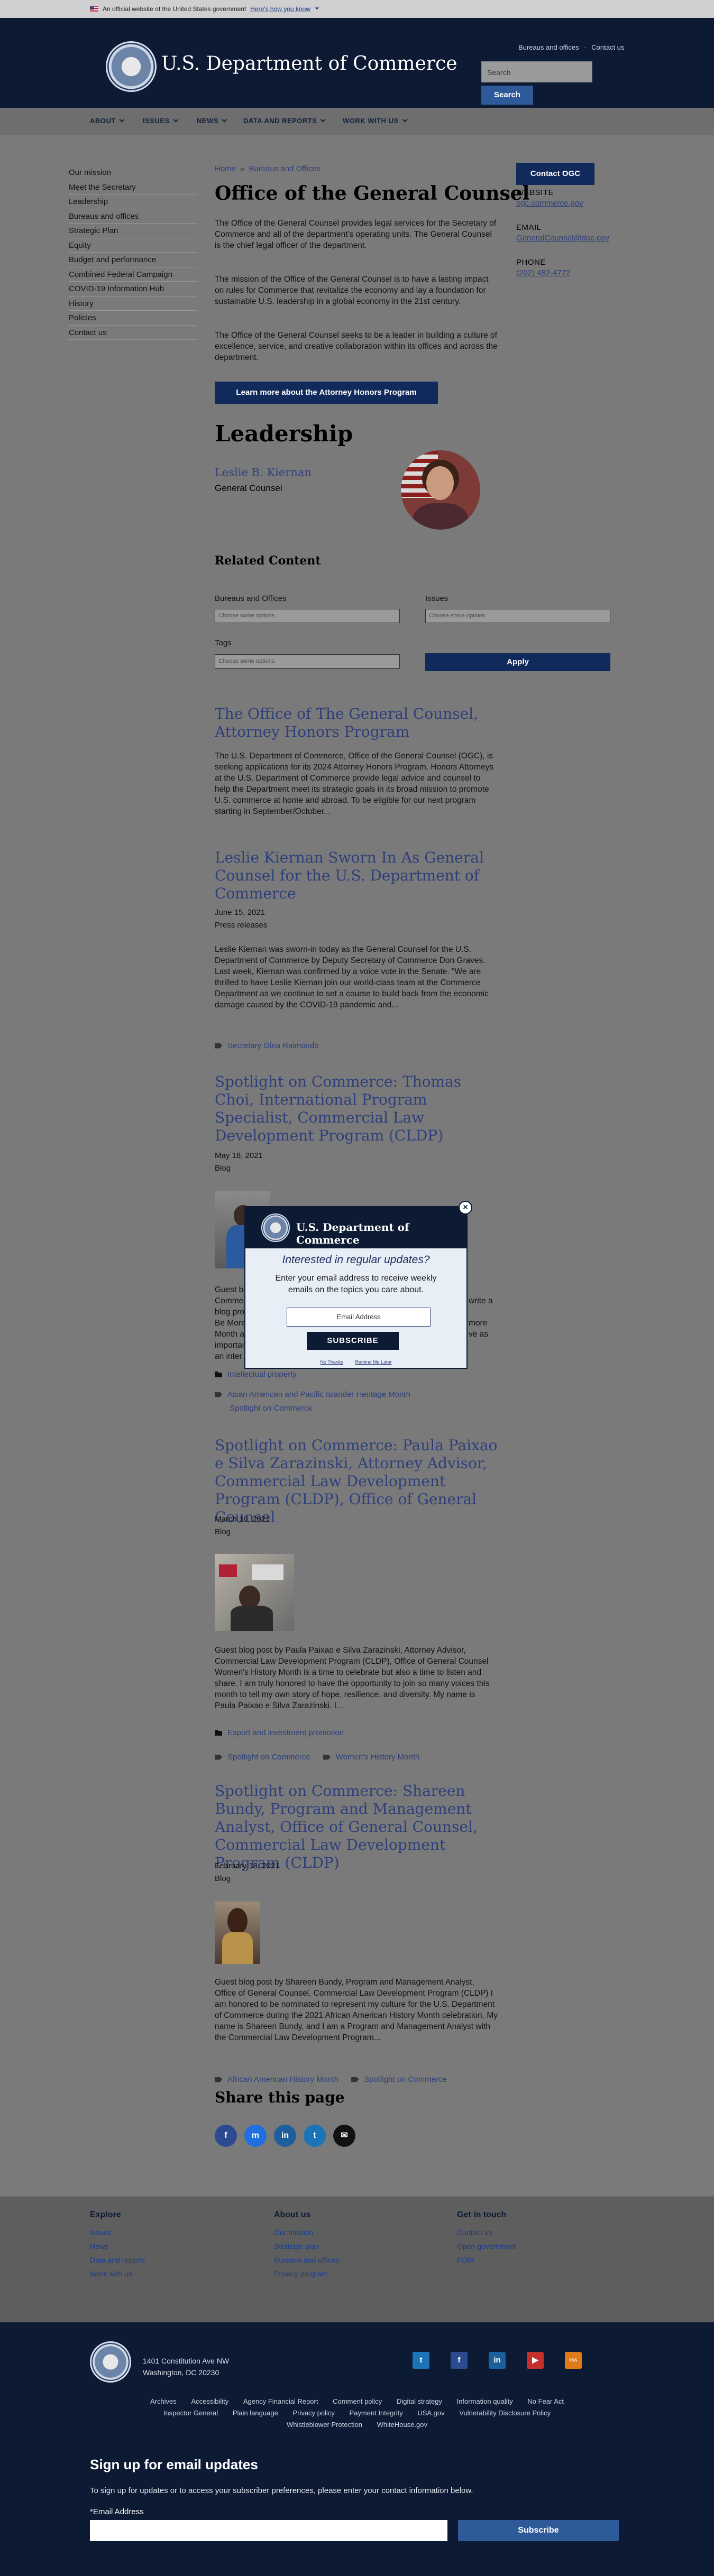  Describe the element at coordinates (505, 2413) in the screenshot. I see `footer-link-vulnerability-disclosure: Vulnerability Disclosure Policy` at that location.